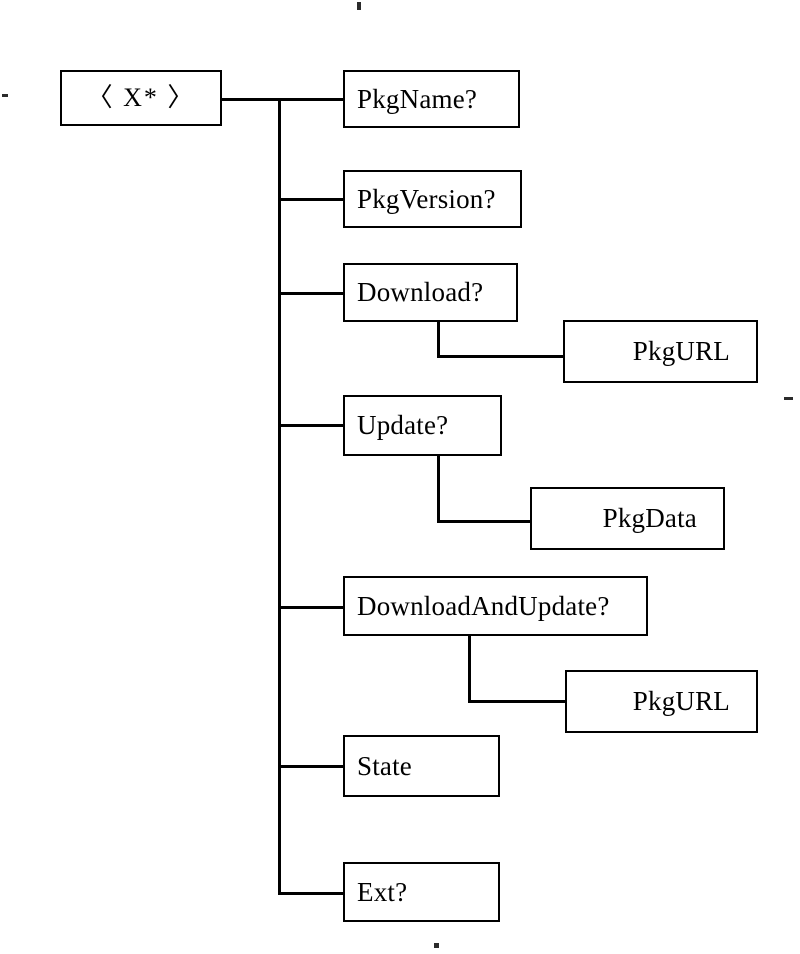 This screenshot has width=800, height=954. Describe the element at coordinates (310, 293) in the screenshot. I see `connector-branch-download` at that location.